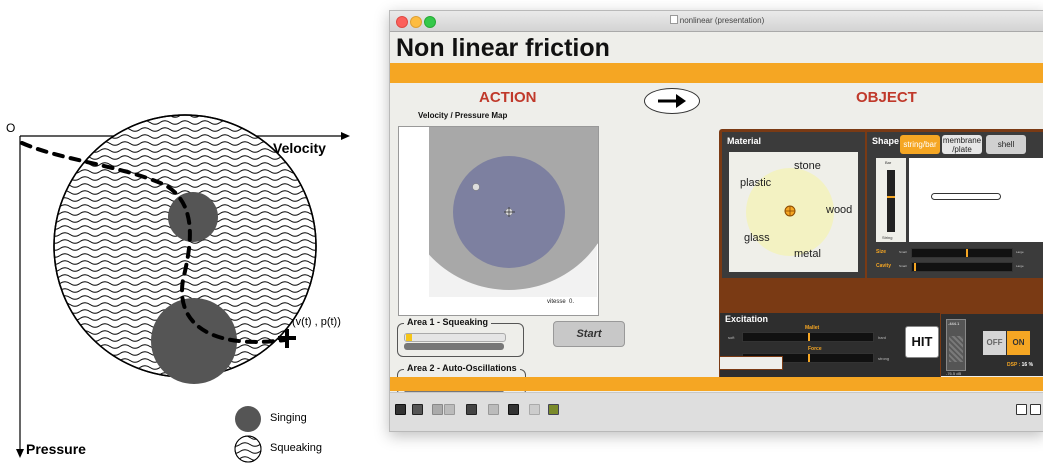 This screenshot has width=1043, height=471. I want to click on excitation-title: Excitation, so click(747, 319).